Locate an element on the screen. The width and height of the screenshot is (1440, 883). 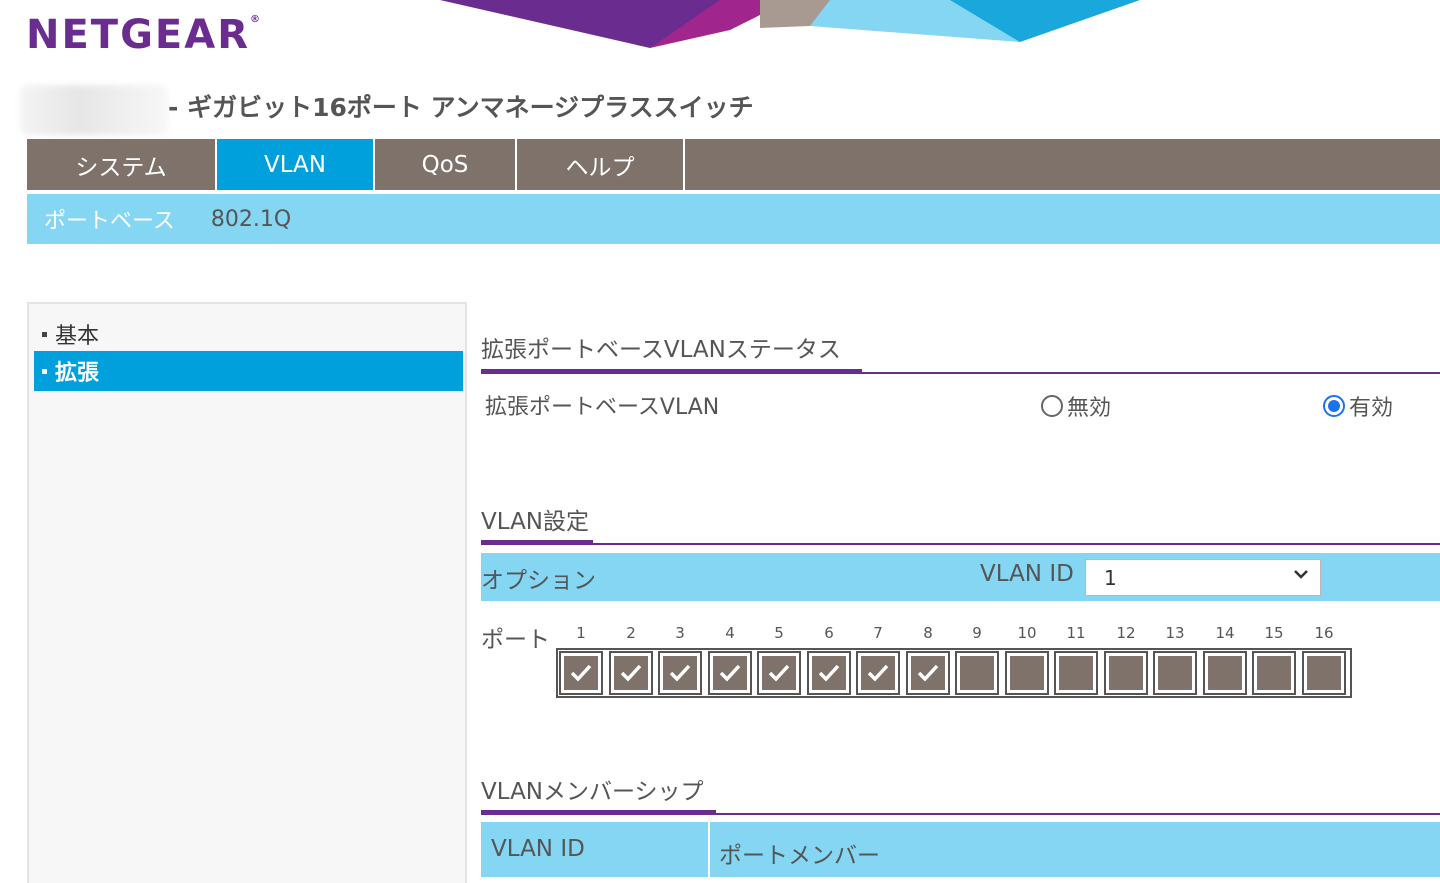
tab-qos: QoS is located at coordinates (446, 164).